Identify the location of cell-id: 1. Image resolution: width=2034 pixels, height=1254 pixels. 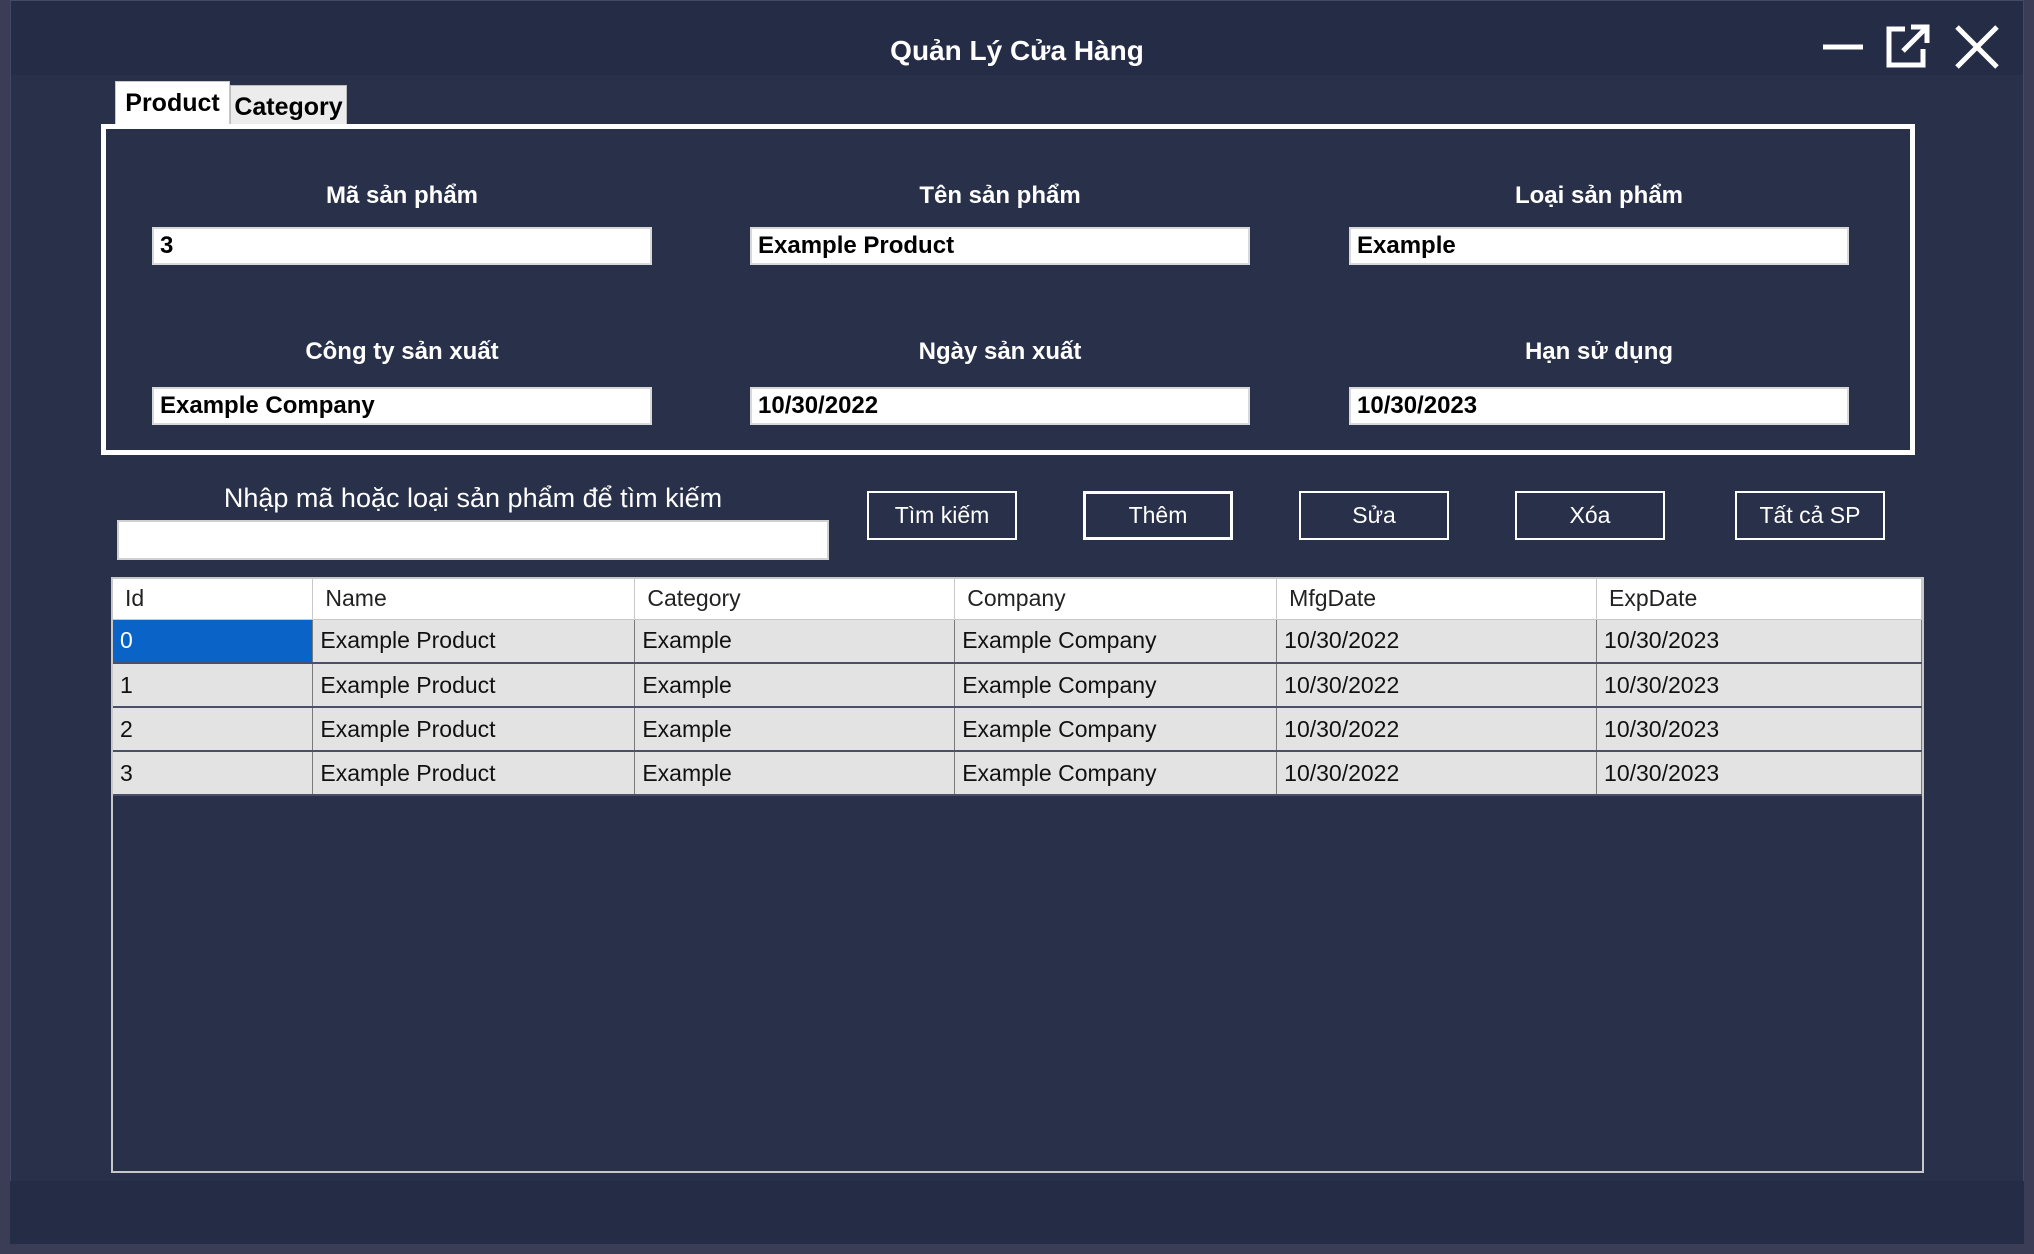
(213, 685).